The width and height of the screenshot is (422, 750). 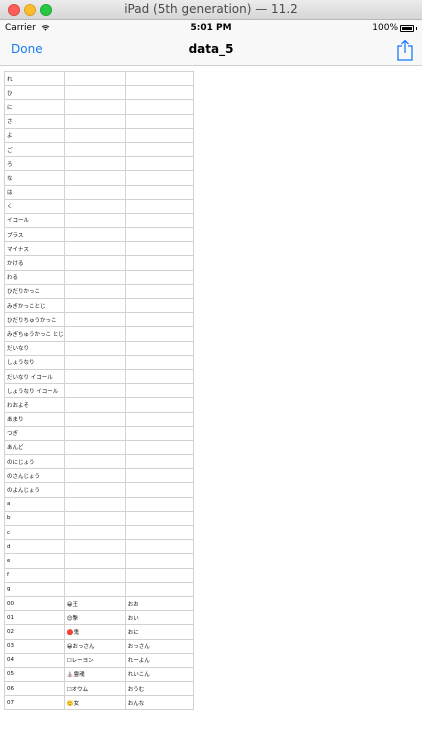 What do you see at coordinates (159, 618) in the screenshot?
I see `table-cell: おい` at bounding box center [159, 618].